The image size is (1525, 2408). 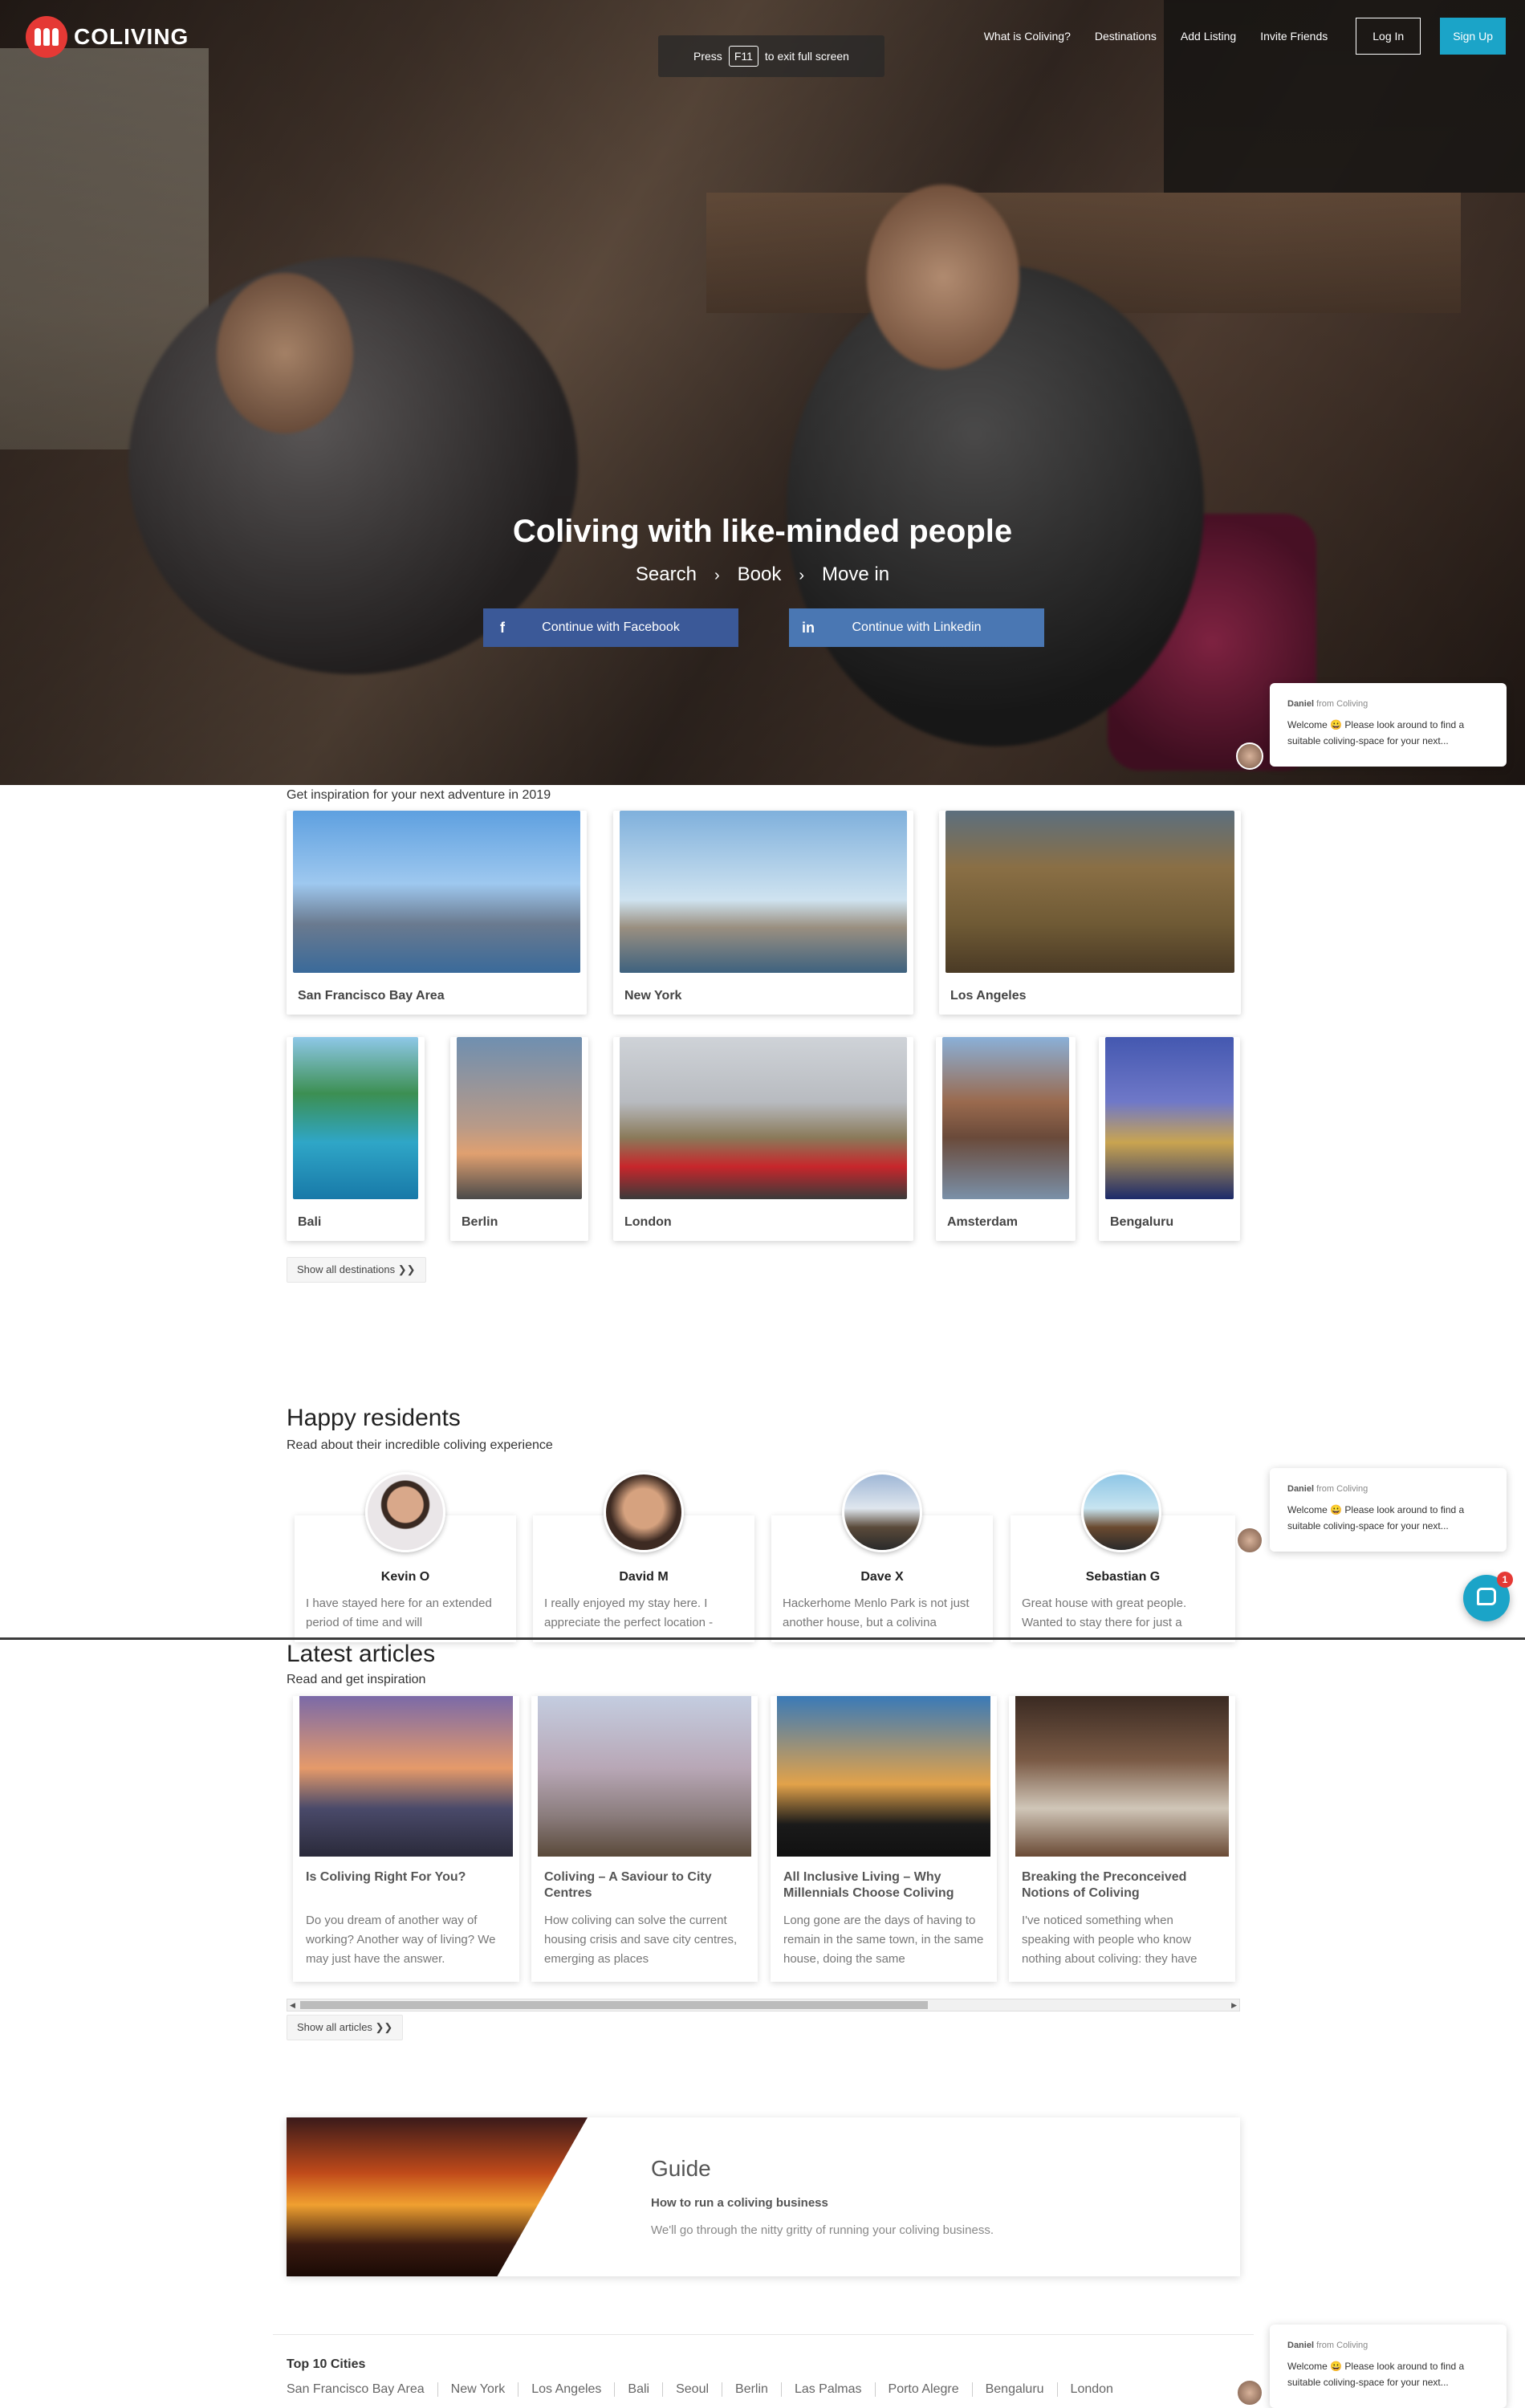 What do you see at coordinates (882, 1577) in the screenshot?
I see `resident-name: Dave X` at bounding box center [882, 1577].